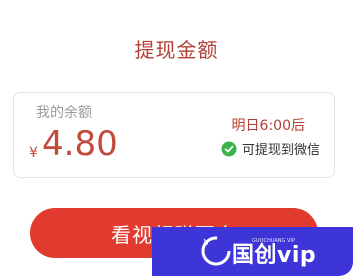 The width and height of the screenshot is (353, 276). I want to click on withdraw-time-text: 明日6:00后, so click(268, 126).